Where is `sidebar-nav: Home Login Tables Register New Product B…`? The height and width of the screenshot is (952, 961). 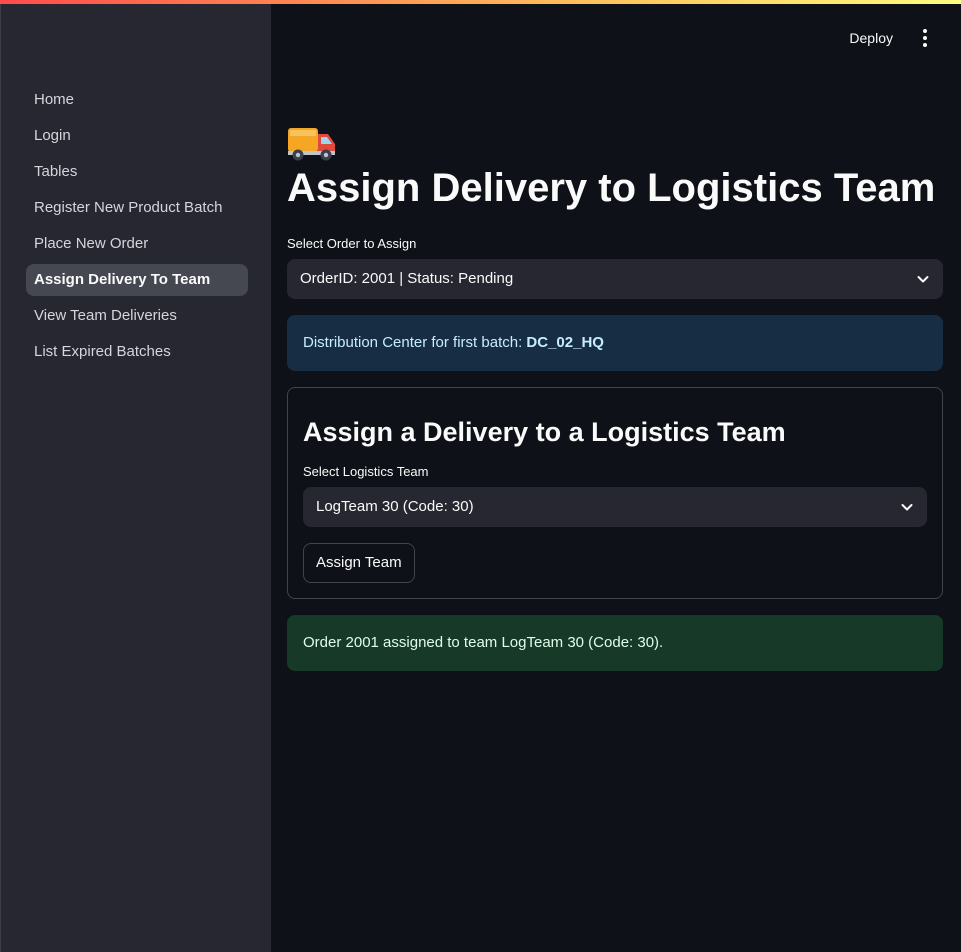 sidebar-nav: Home Login Tables Register New Product B… is located at coordinates (137, 228).